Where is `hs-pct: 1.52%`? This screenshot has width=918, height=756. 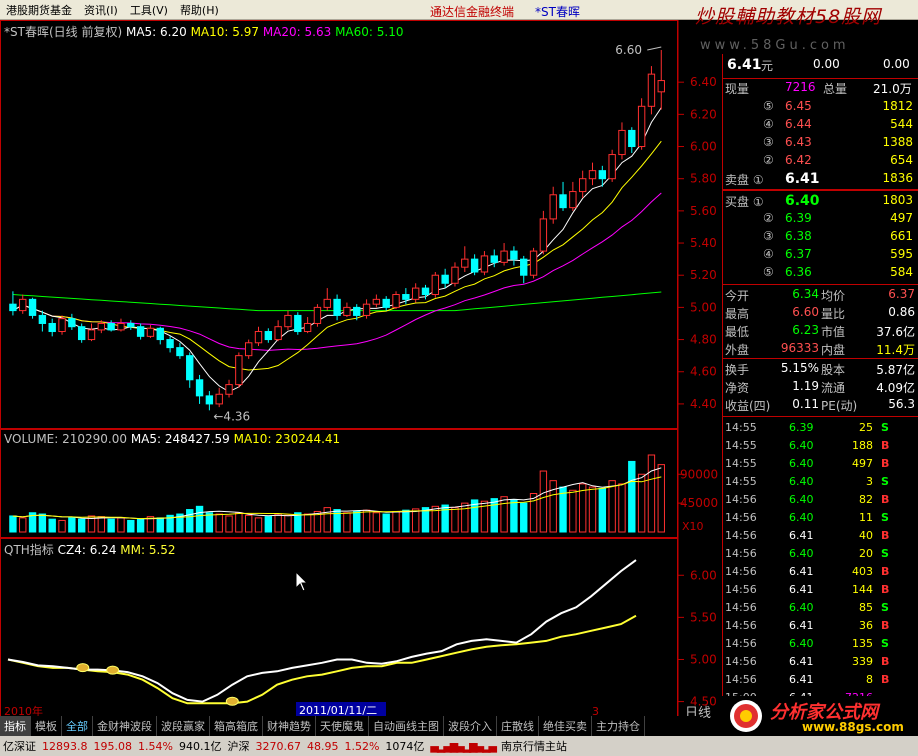
hs-pct: 1.52% is located at coordinates (362, 746).